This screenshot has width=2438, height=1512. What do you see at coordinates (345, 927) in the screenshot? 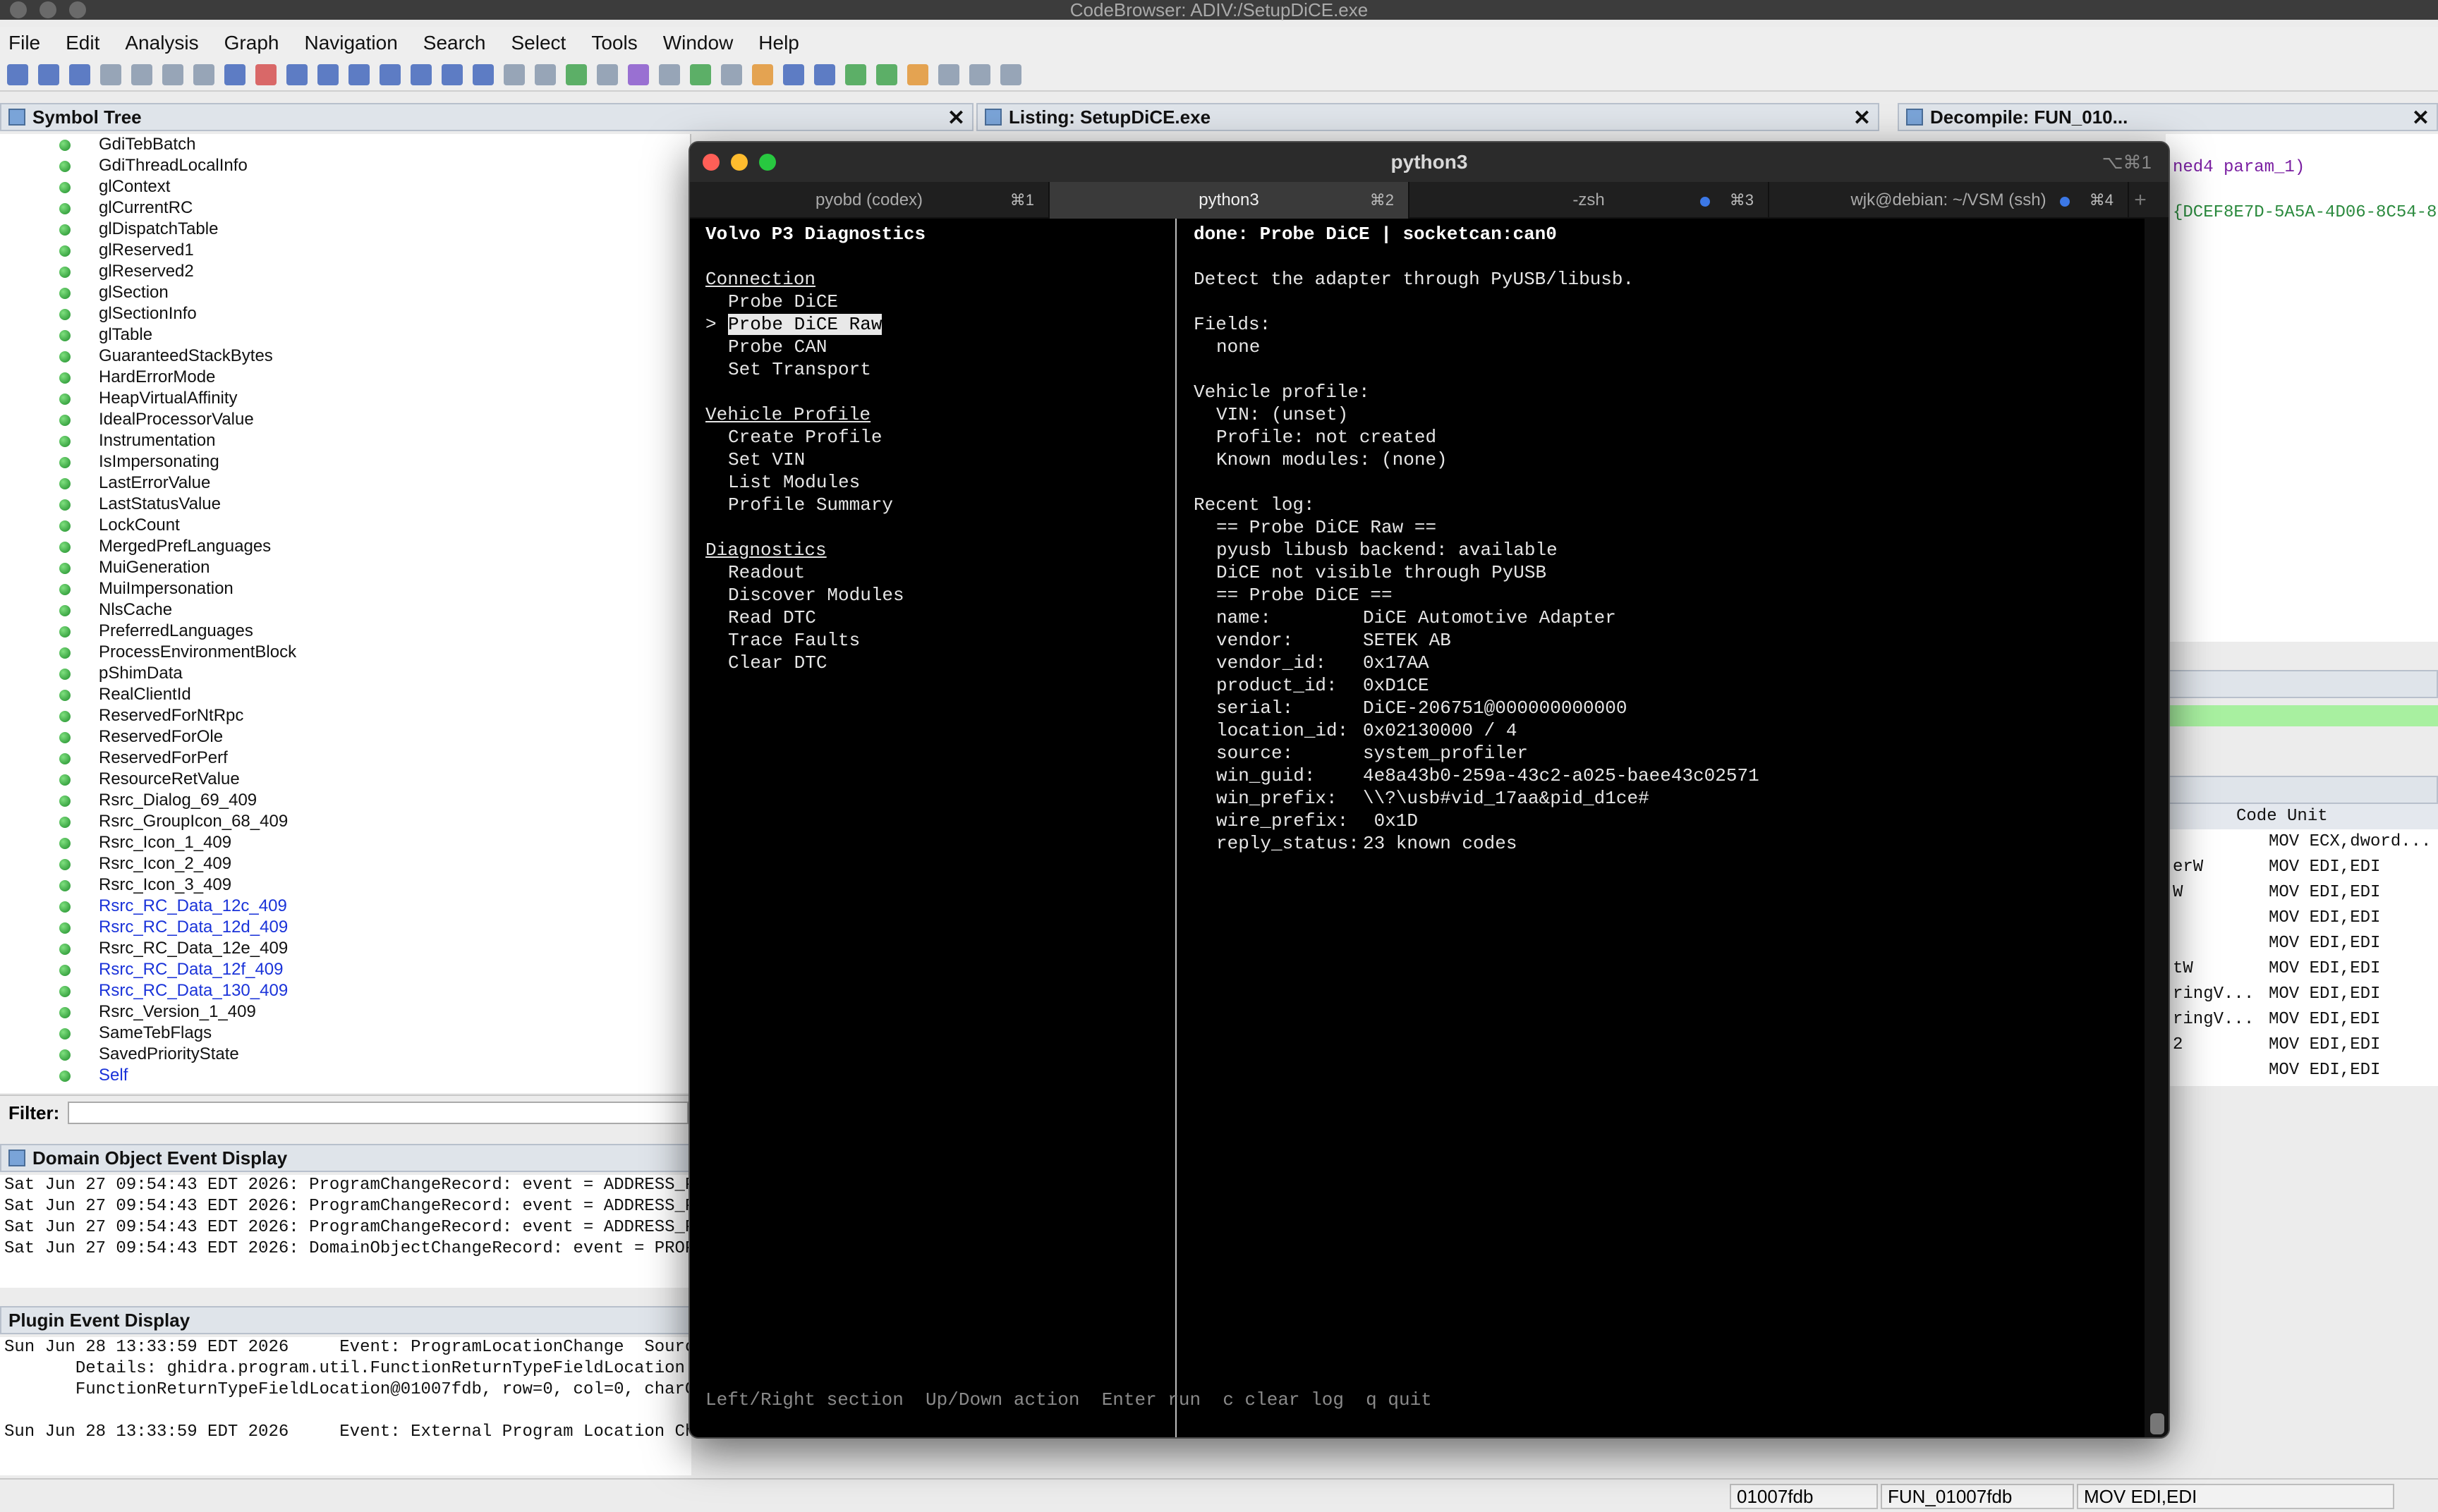
I see `symbol-tree-item: Rsrc_RC_Data_12d_409` at bounding box center [345, 927].